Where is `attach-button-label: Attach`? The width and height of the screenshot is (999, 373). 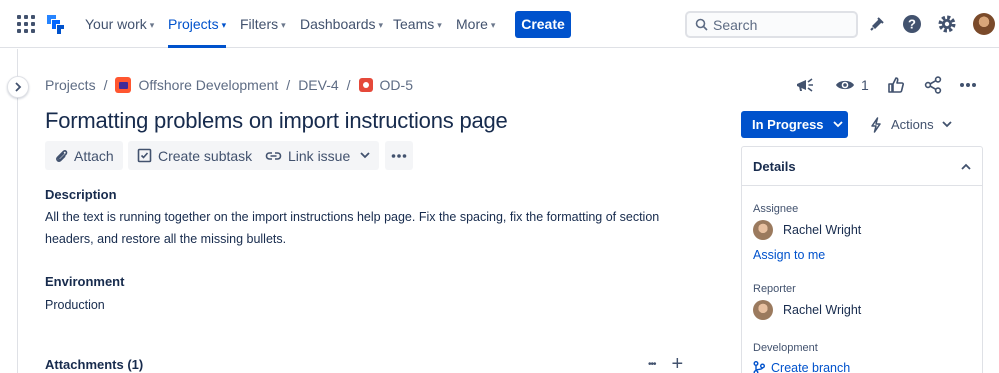
attach-button-label: Attach is located at coordinates (94, 155).